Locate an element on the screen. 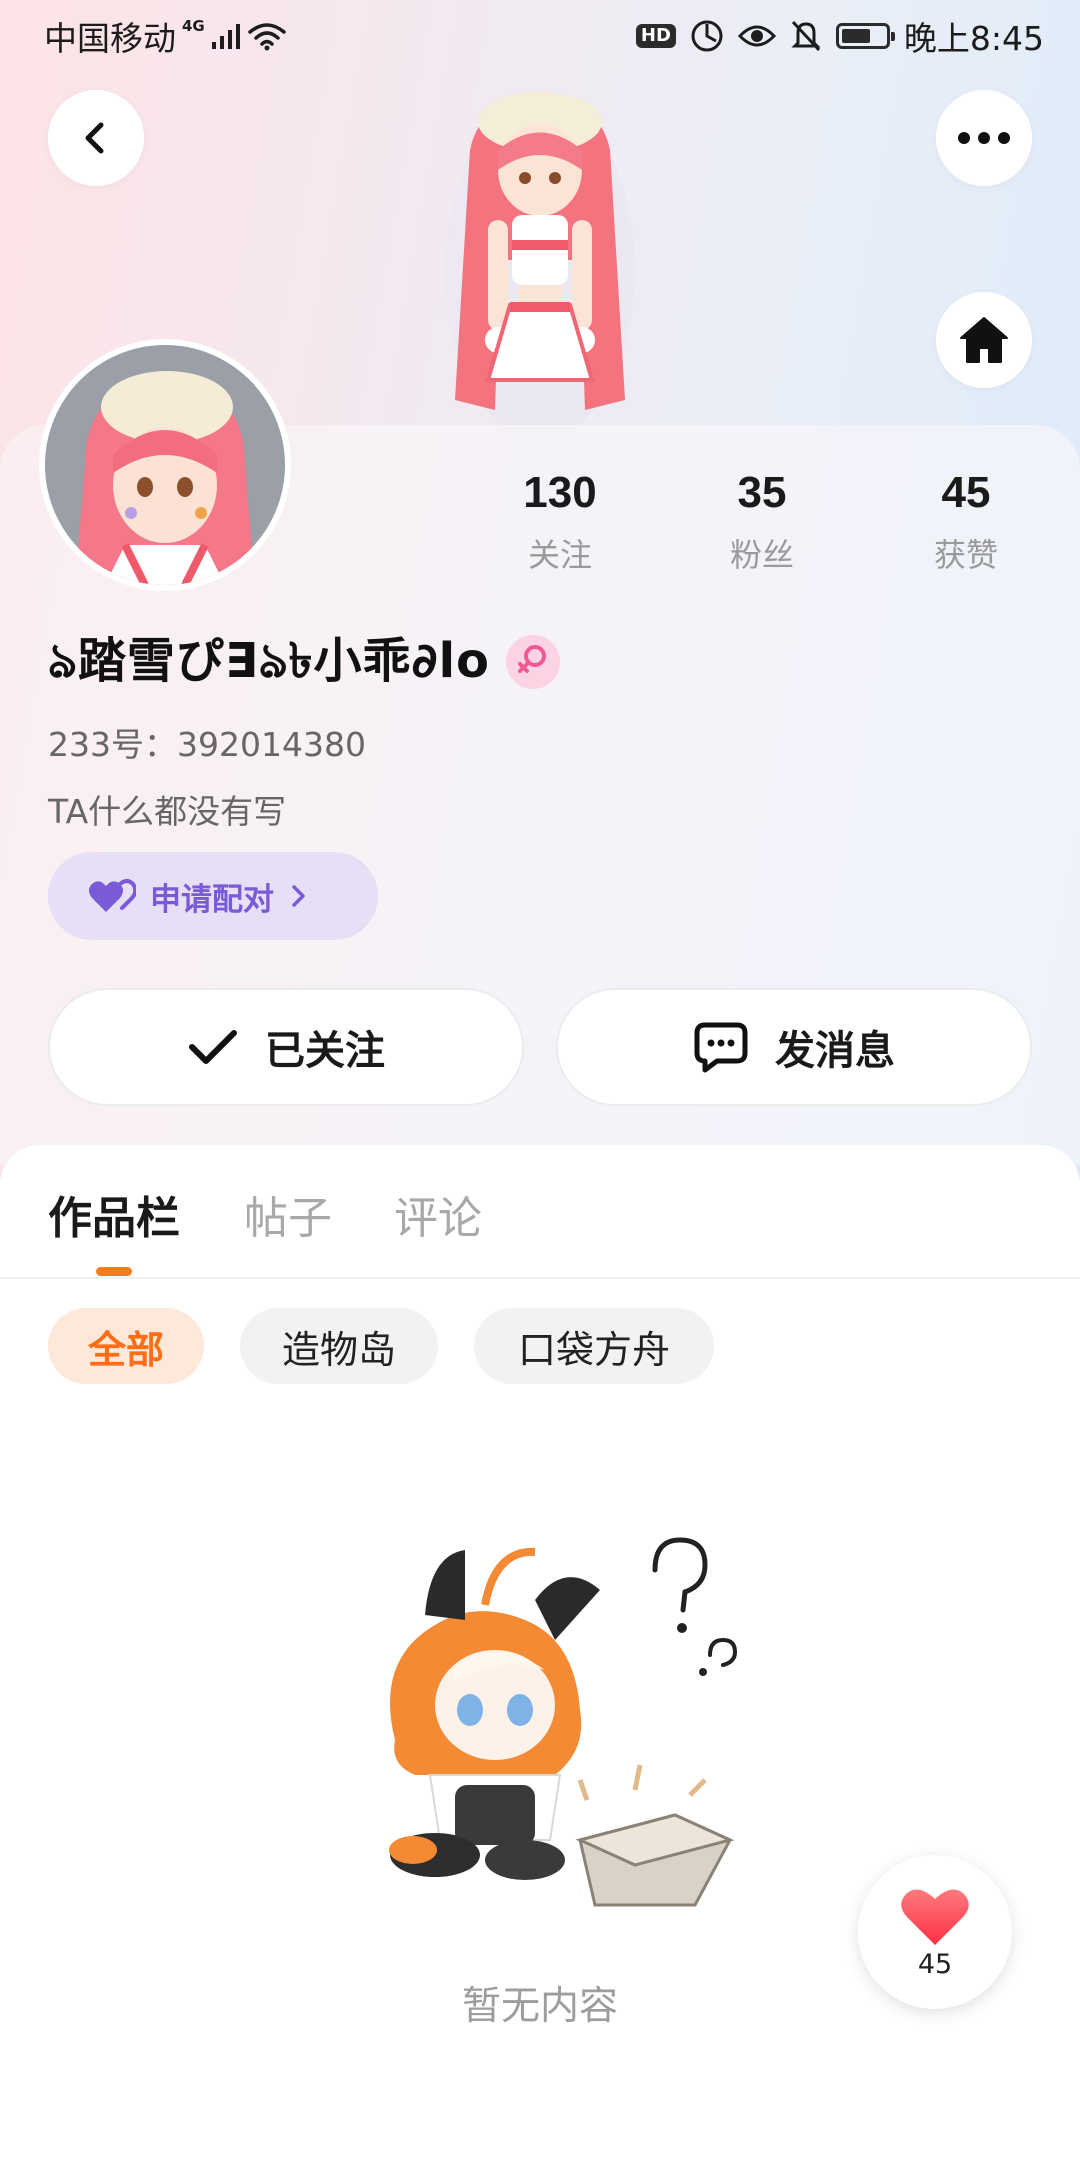 The image size is (1080, 2160). heart-icon is located at coordinates (935, 1917).